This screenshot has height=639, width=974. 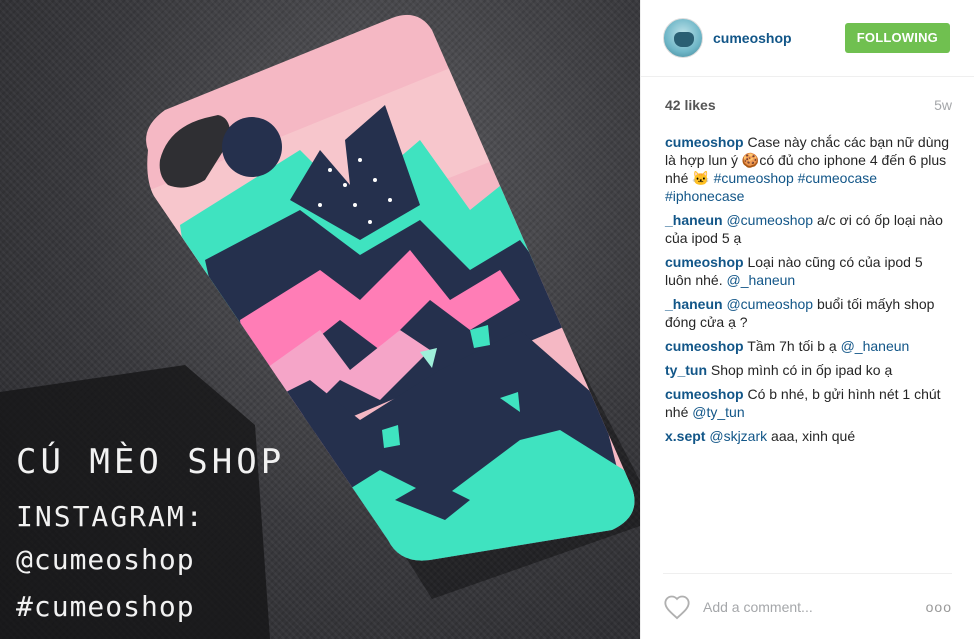 What do you see at coordinates (754, 178) in the screenshot?
I see `comment-tag-link: #cumeoshop` at bounding box center [754, 178].